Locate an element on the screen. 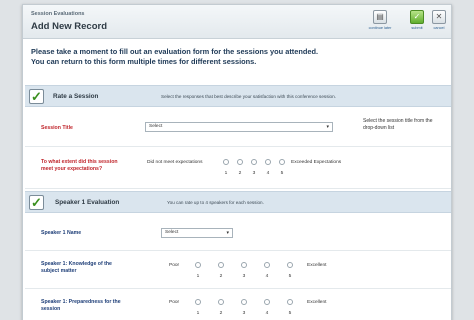 The width and height of the screenshot is (474, 320). expectations-label-line-1: To what extent did this session is located at coordinates (79, 162).